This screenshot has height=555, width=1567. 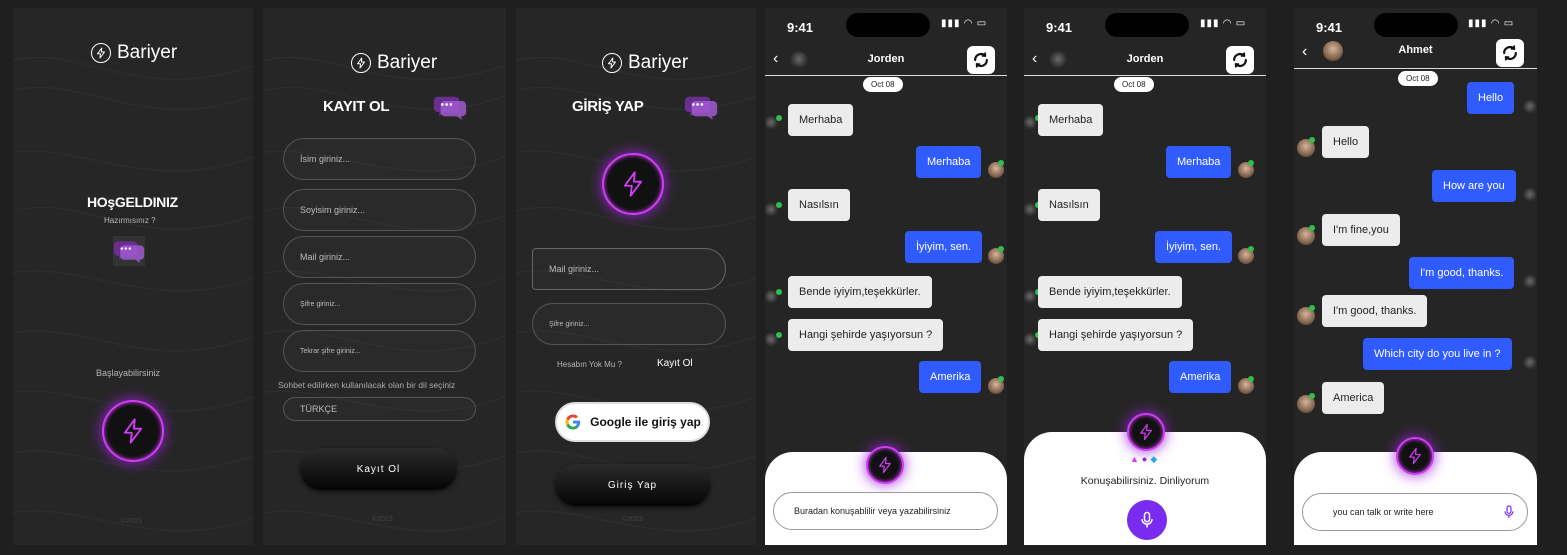 I want to click on message-input-placeholder: Buradan konuşablilir veya yazabilirsiniz, so click(x=872, y=511).